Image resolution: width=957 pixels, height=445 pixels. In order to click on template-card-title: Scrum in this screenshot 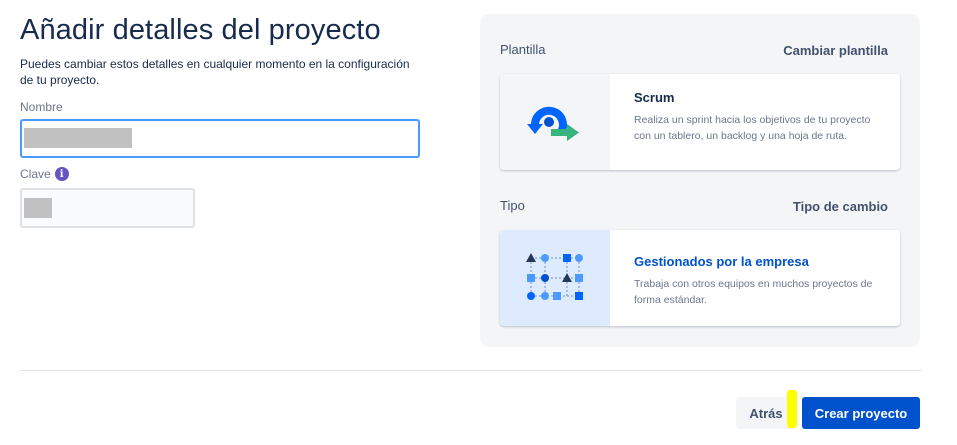, I will do `click(654, 97)`.